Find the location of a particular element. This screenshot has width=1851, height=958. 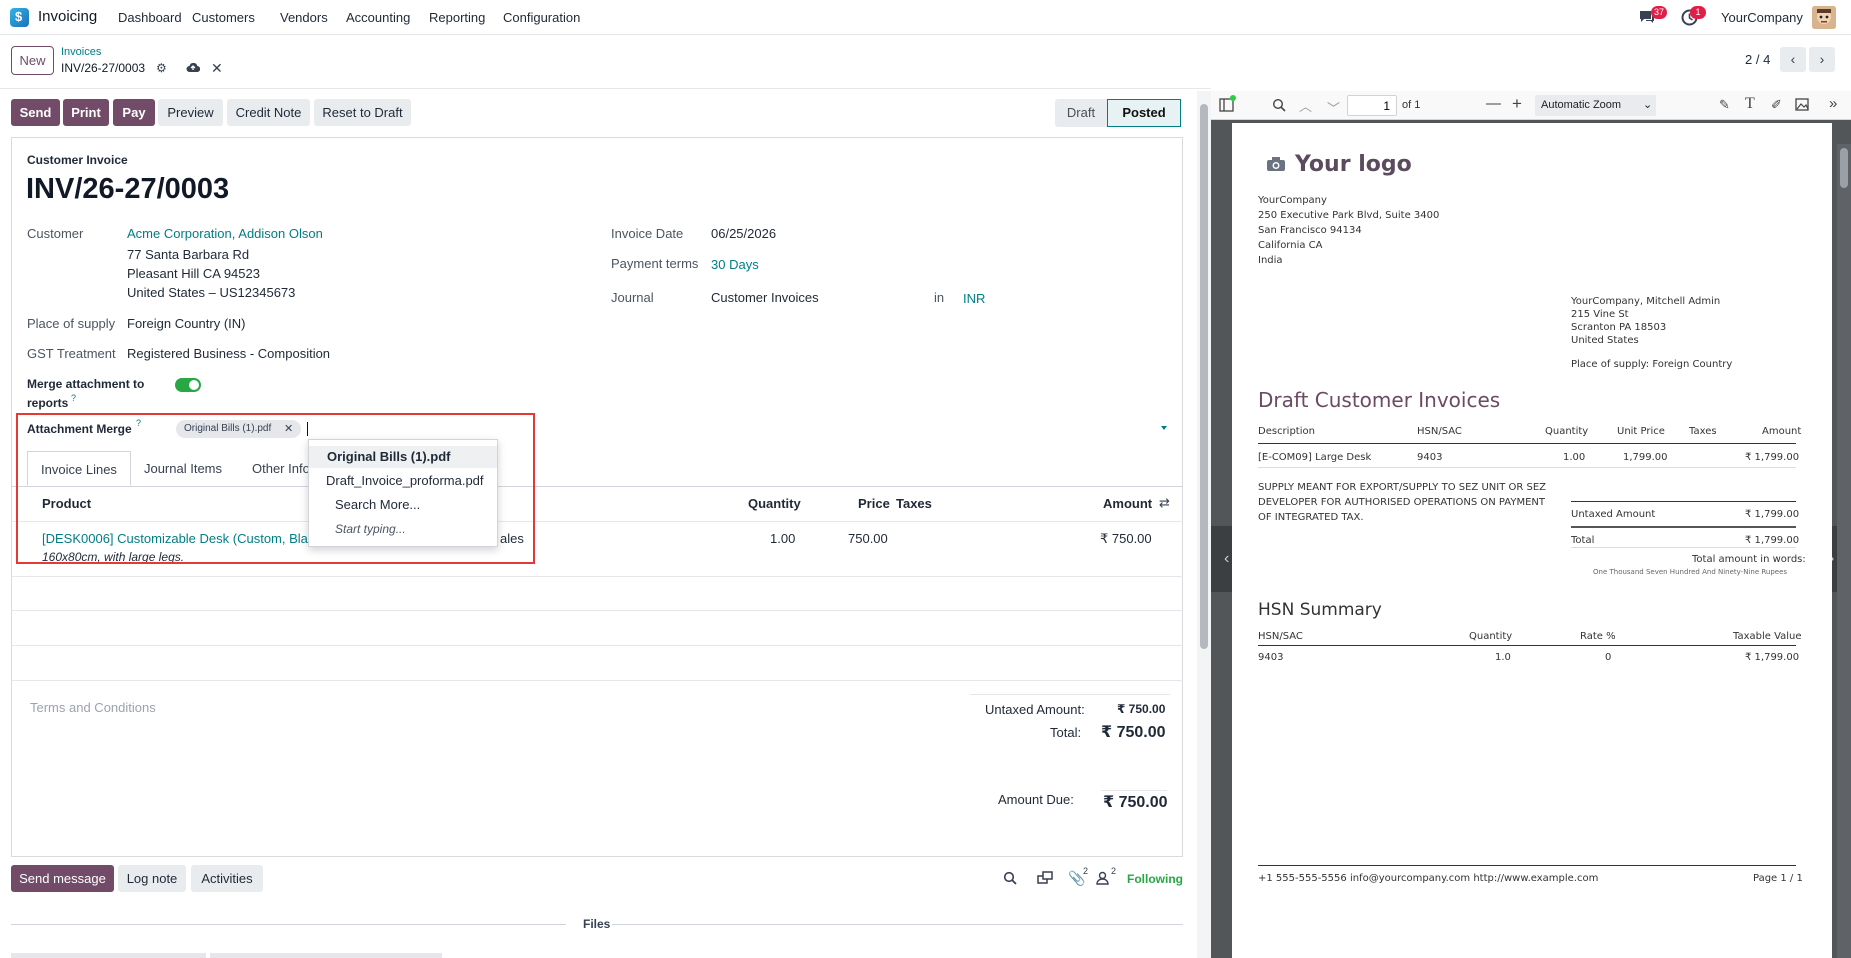

currency-in-label: in is located at coordinates (939, 297).